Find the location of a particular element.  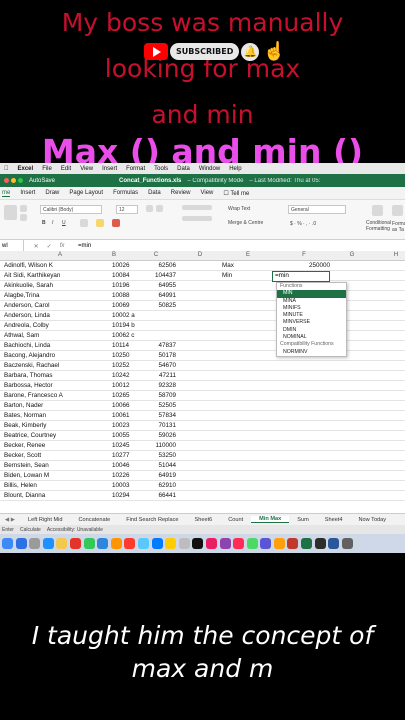

underline-button: U is located at coordinates (64, 223).